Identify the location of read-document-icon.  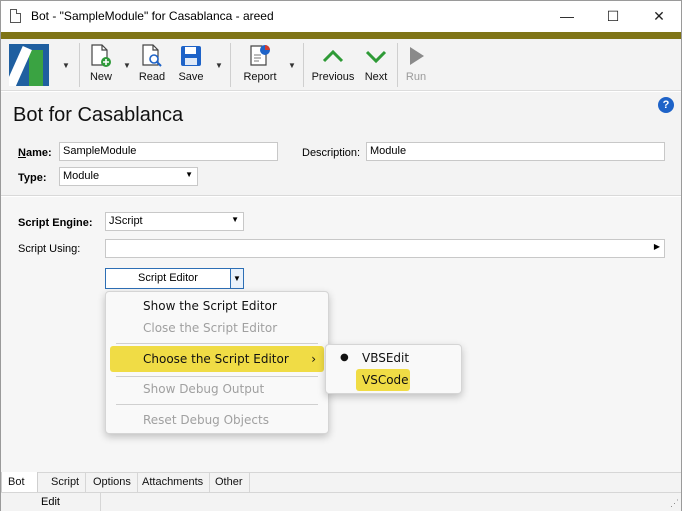
(152, 56).